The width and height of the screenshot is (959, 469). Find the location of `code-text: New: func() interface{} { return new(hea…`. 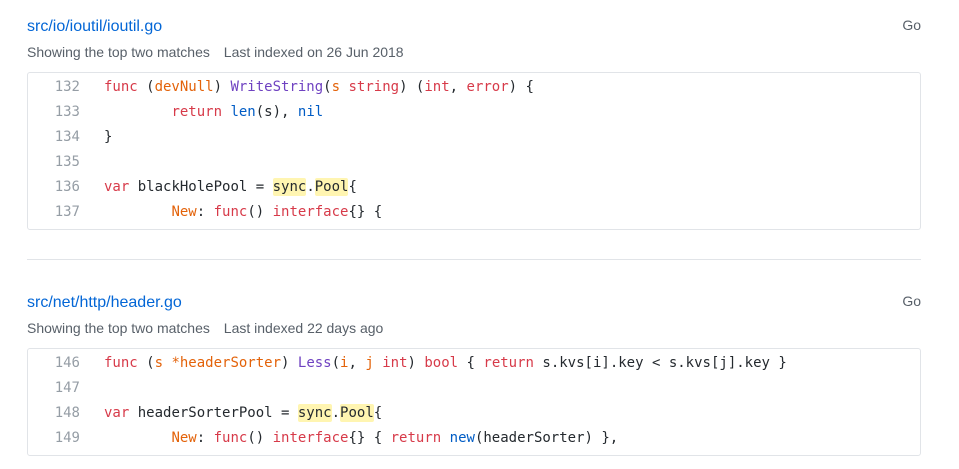

code-text: New: func() interface{} { return new(hea… is located at coordinates (349, 438).